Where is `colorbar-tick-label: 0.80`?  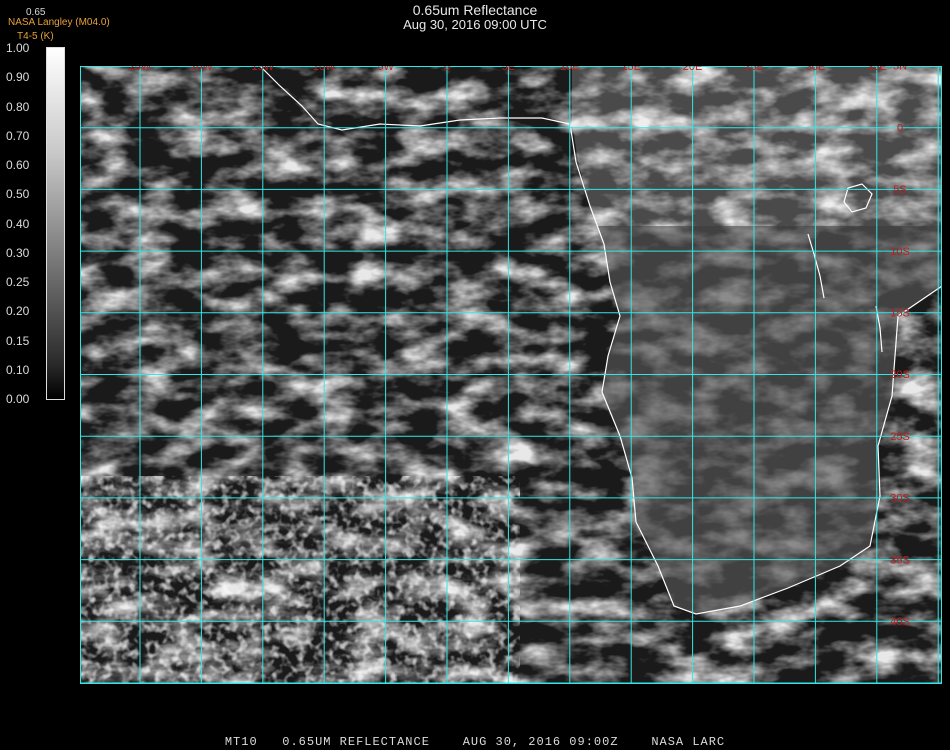
colorbar-tick-label: 0.80 is located at coordinates (18, 106).